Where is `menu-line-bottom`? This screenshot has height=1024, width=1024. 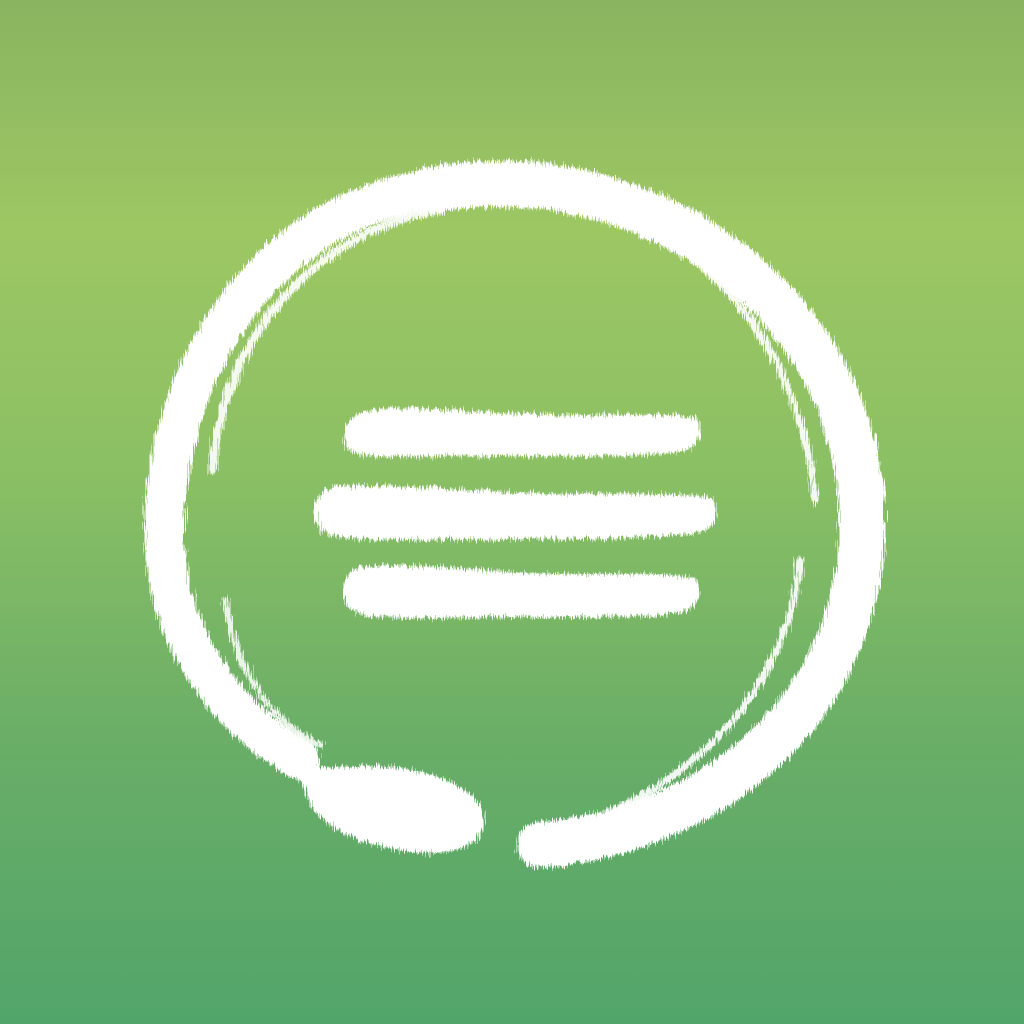
menu-line-bottom is located at coordinates (521, 592).